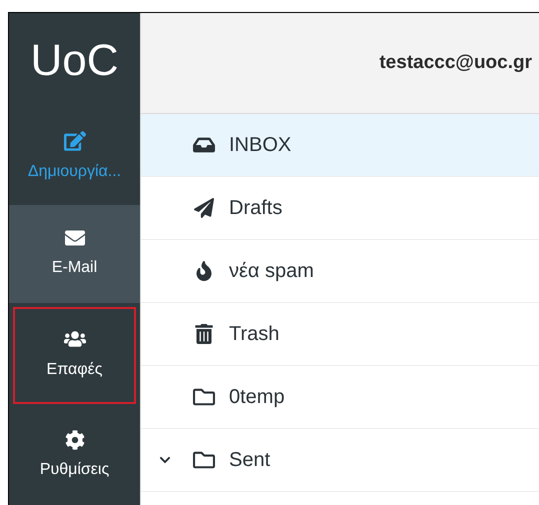 The height and width of the screenshot is (505, 539). What do you see at coordinates (74, 440) in the screenshot?
I see `settings-icon` at bounding box center [74, 440].